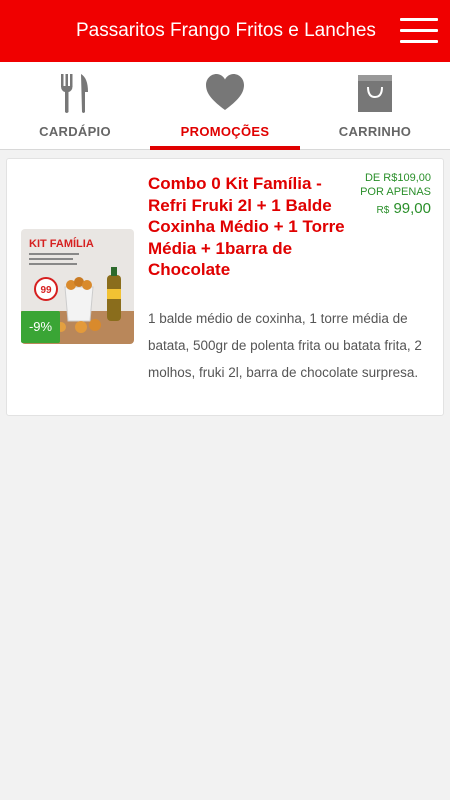  I want to click on tab-cardapio: CARDÁPIO, so click(75, 106).